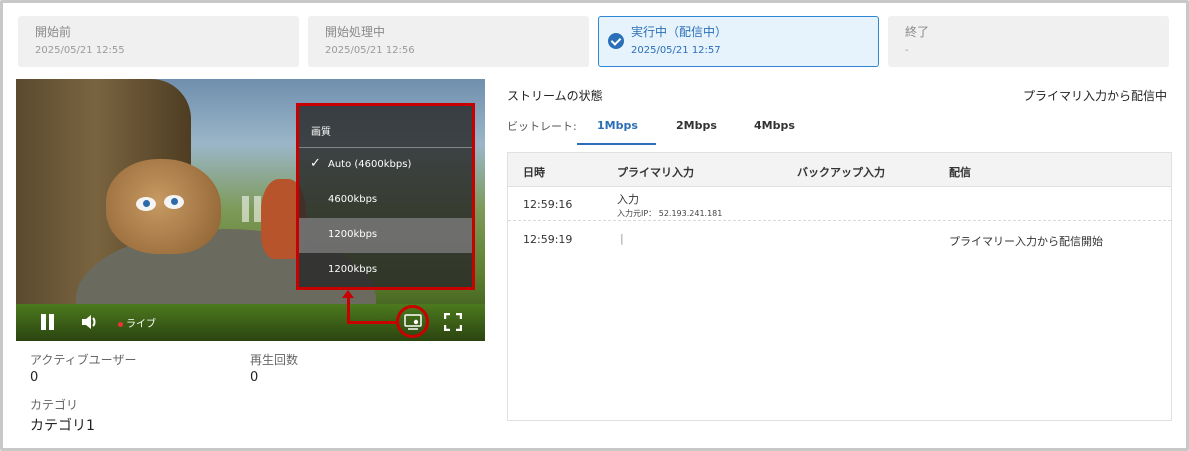 This screenshot has height=451, width=1189. I want to click on tab-1mbps: 1Mbps, so click(617, 125).